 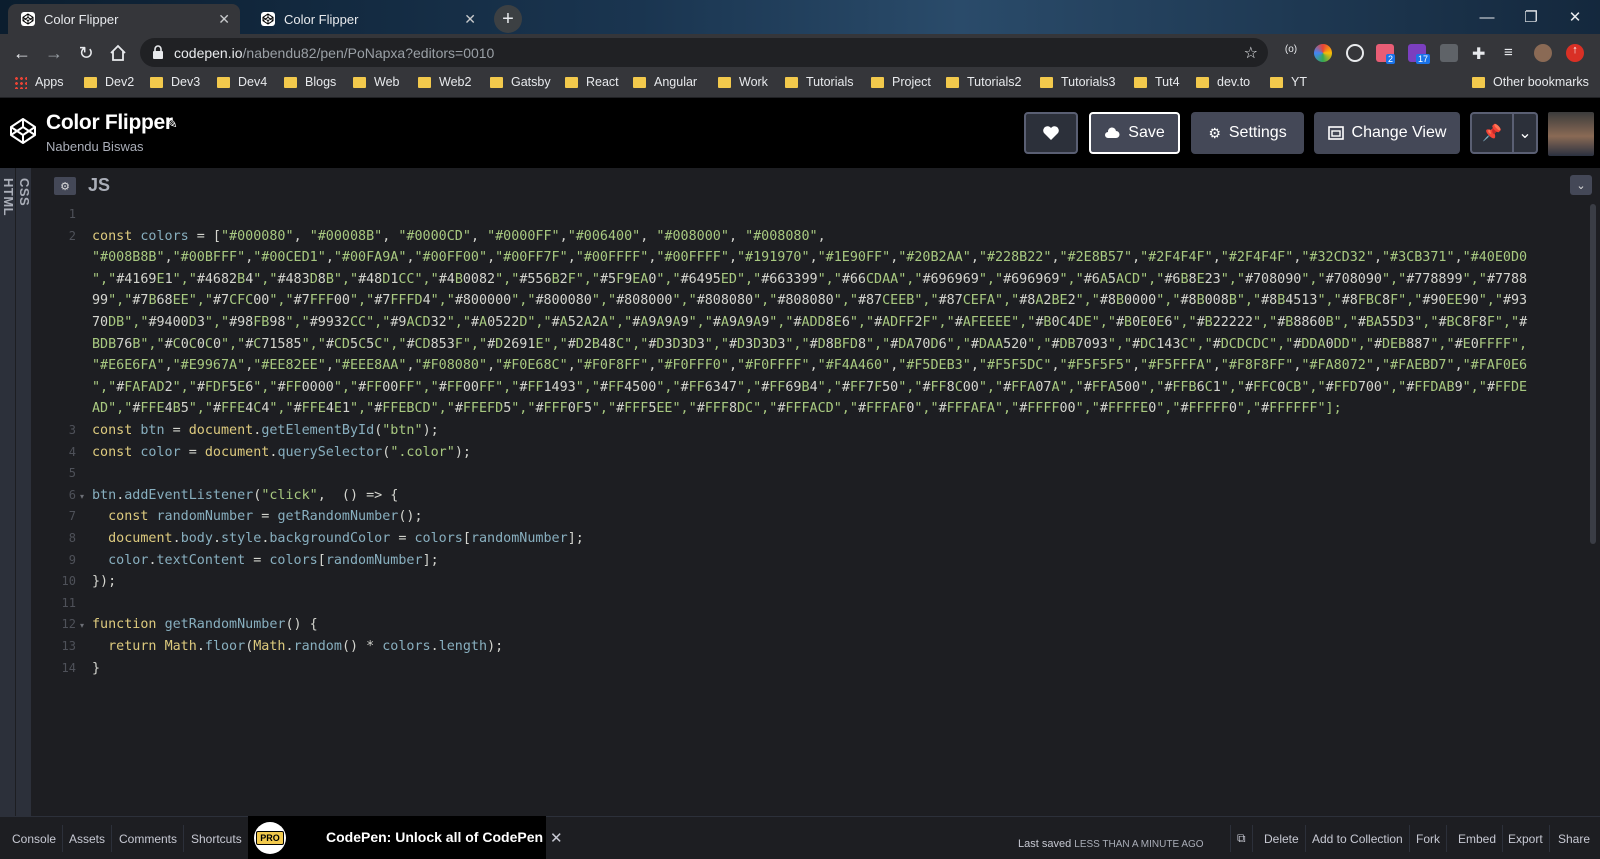 What do you see at coordinates (175, 82) in the screenshot?
I see `bookmark-folder: Dev3` at bounding box center [175, 82].